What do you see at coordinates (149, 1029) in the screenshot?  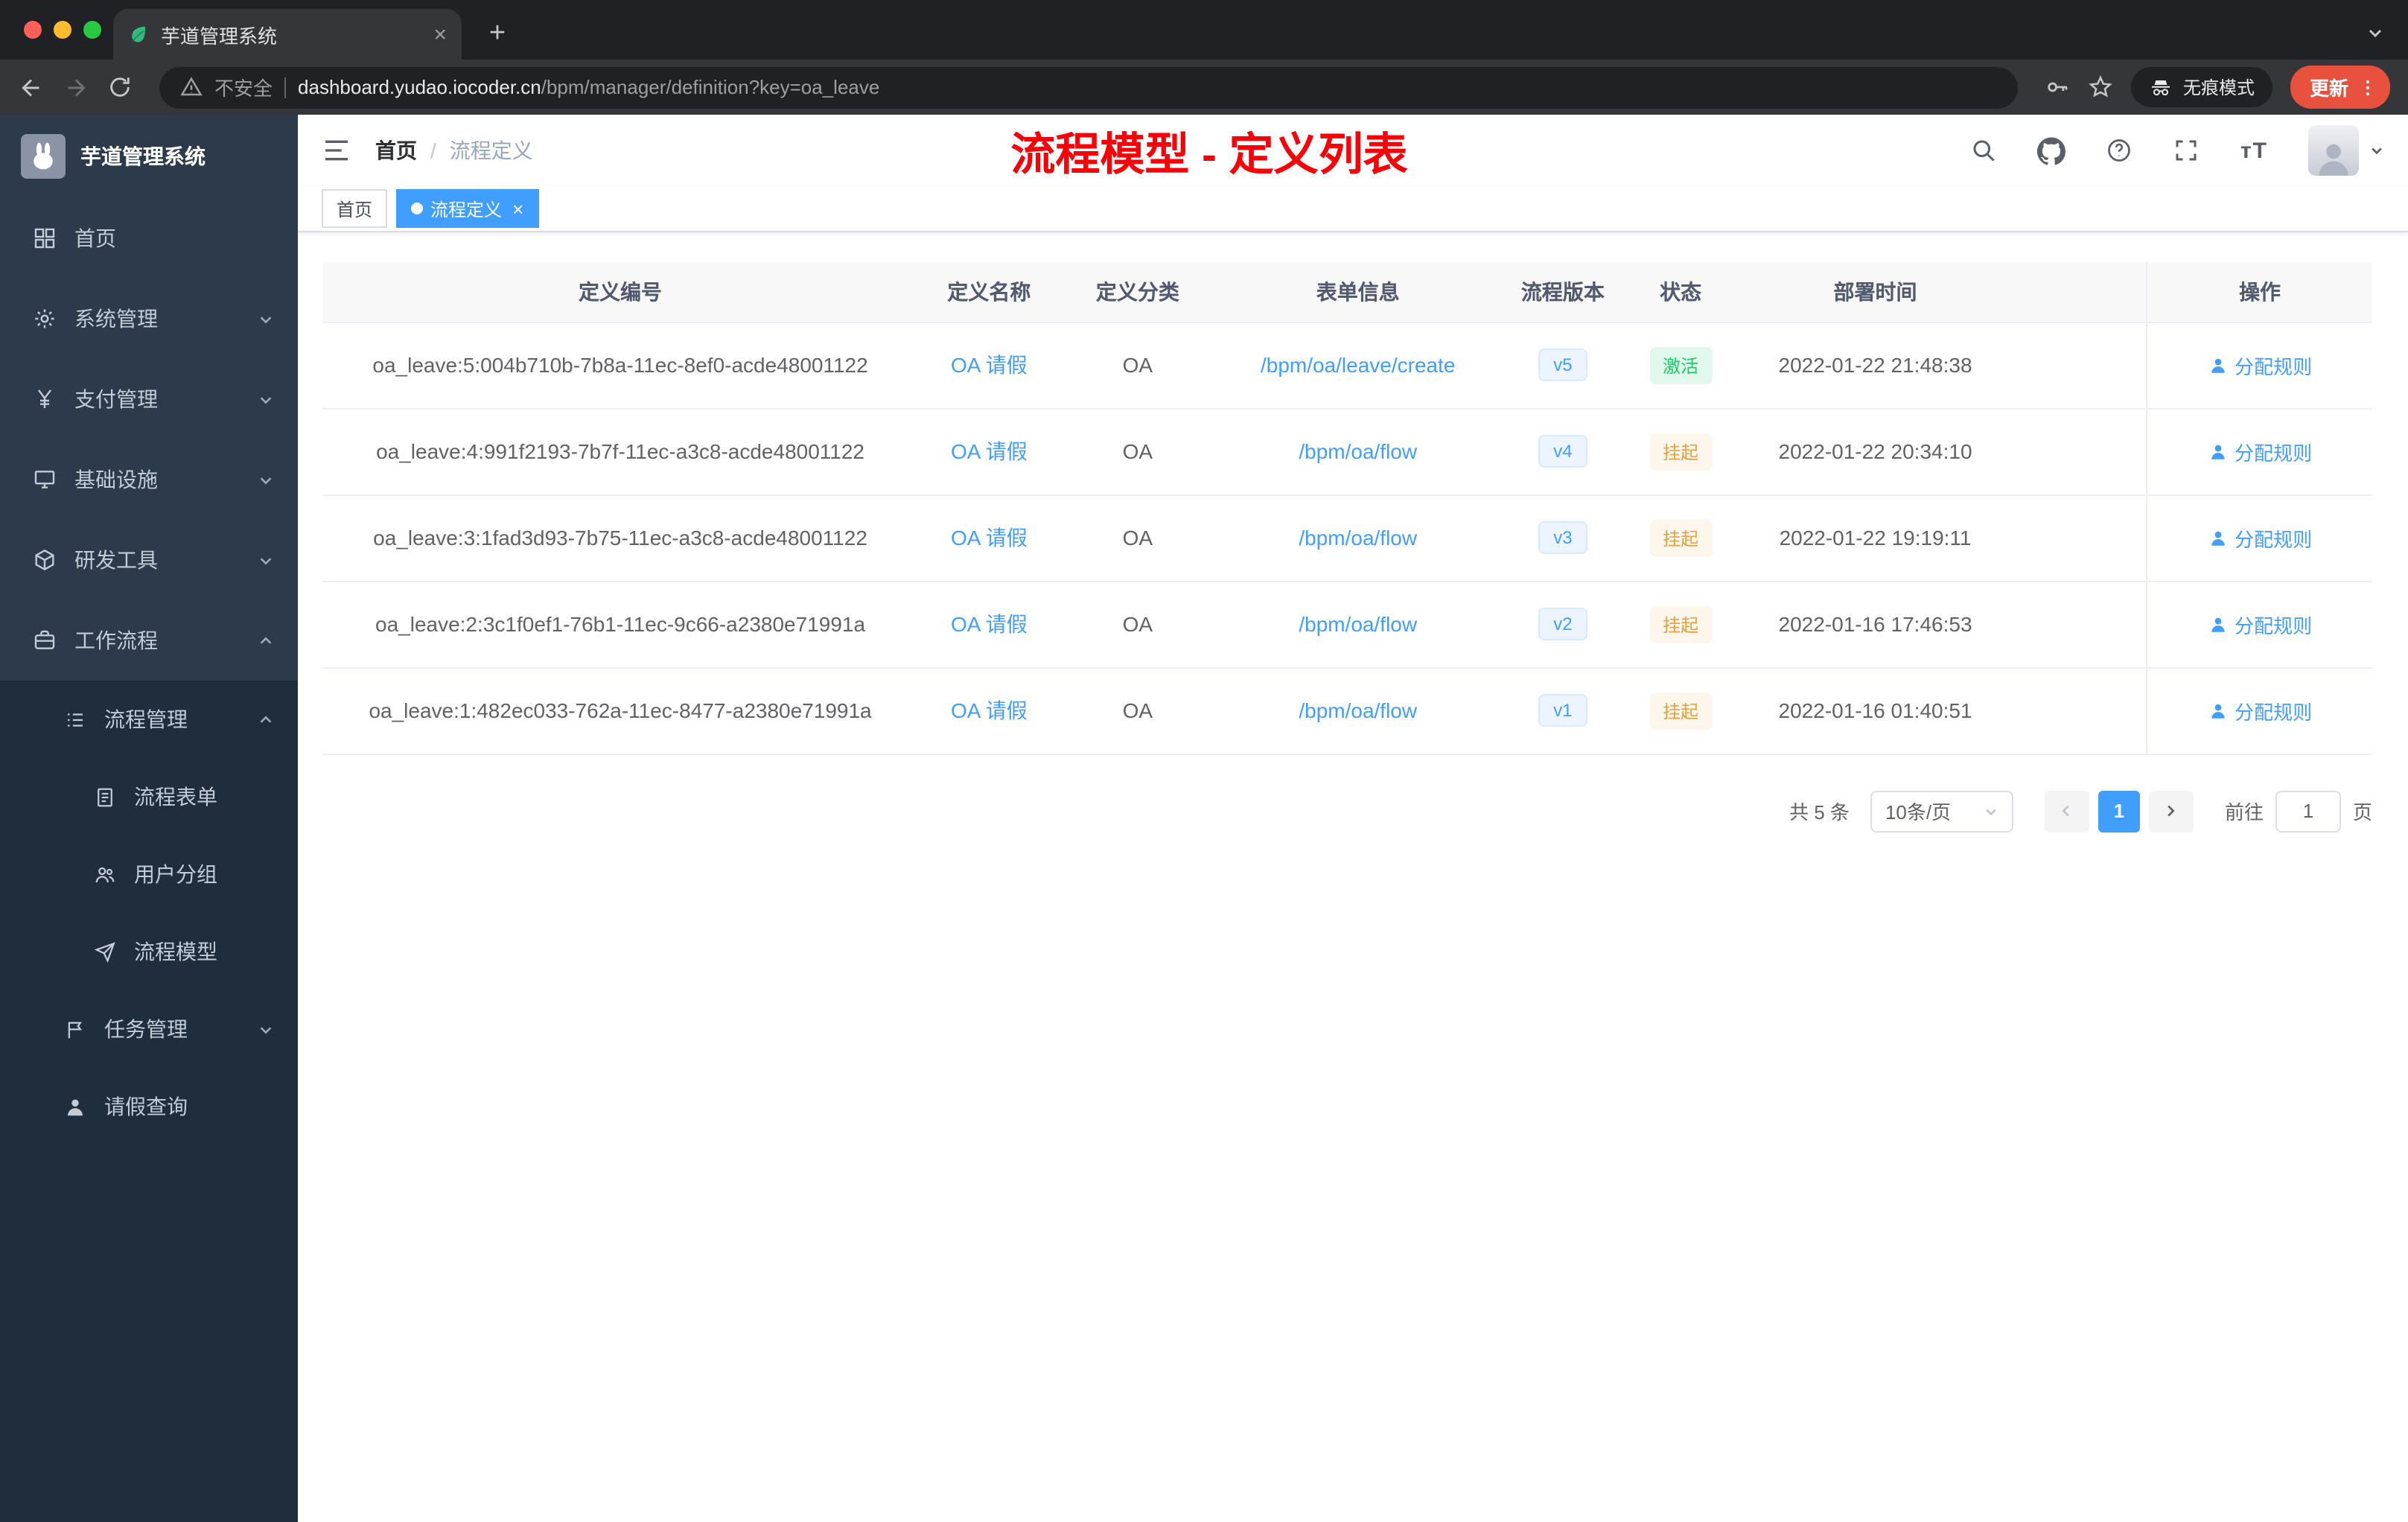 I see `sidebar-item-task-manage: 任务管理` at bounding box center [149, 1029].